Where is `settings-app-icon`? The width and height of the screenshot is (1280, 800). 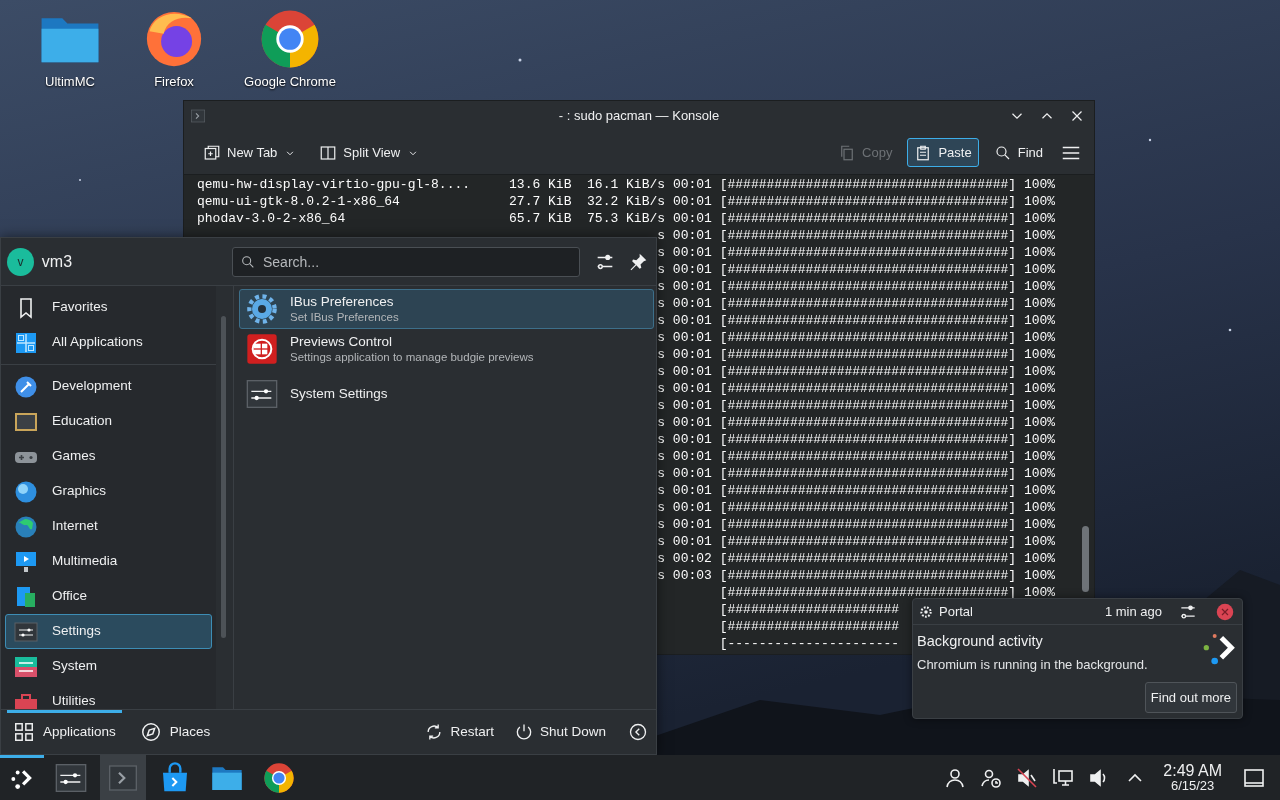 settings-app-icon is located at coordinates (71, 777).